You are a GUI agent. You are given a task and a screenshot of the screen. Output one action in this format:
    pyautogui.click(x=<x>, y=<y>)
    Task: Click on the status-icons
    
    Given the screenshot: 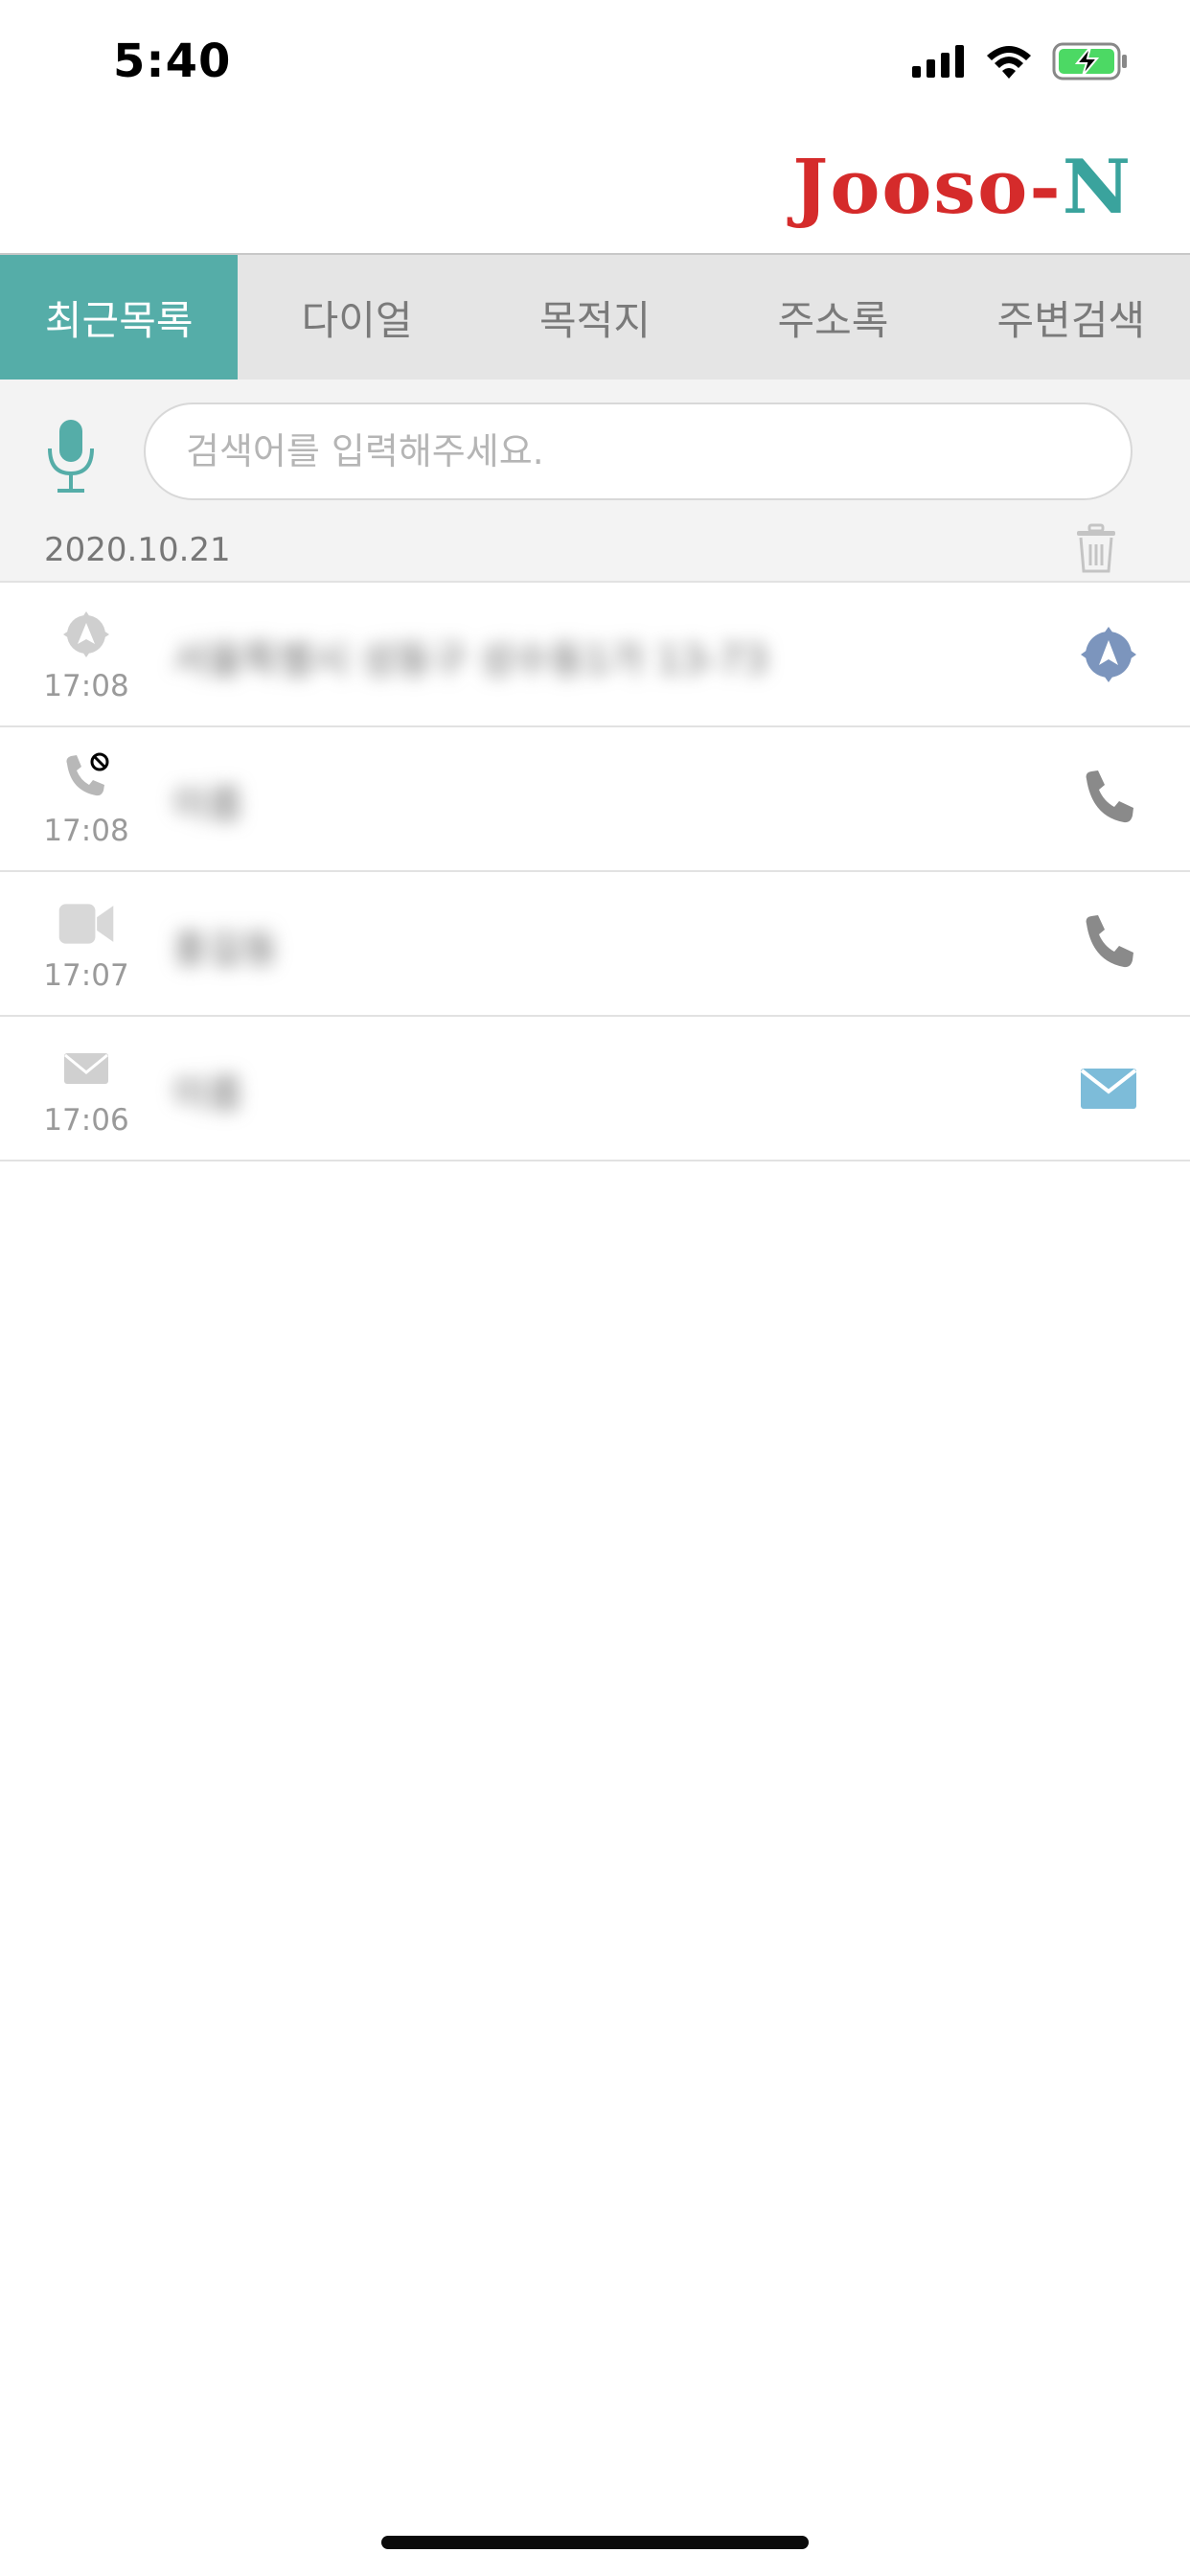 What is the action you would take?
    pyautogui.click(x=1020, y=61)
    